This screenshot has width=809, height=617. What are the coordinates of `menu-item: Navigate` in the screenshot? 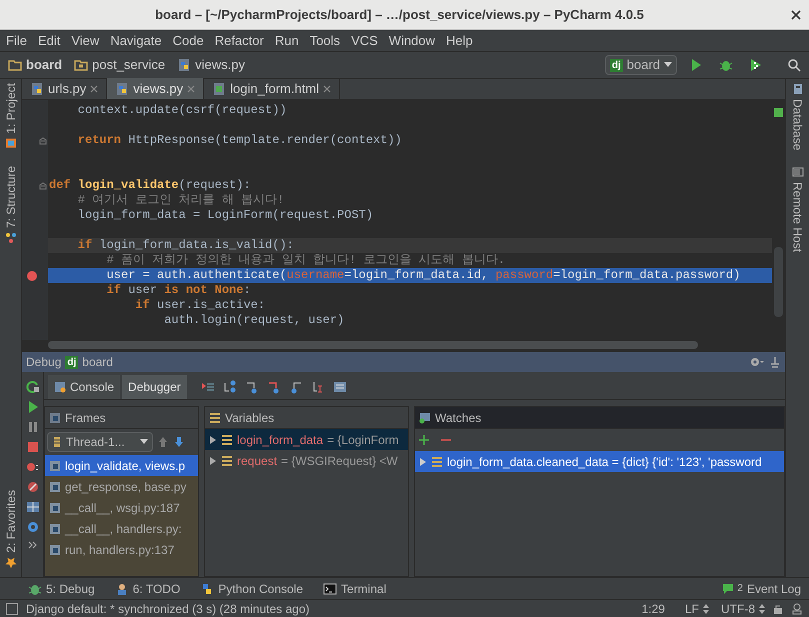 It's located at (136, 40).